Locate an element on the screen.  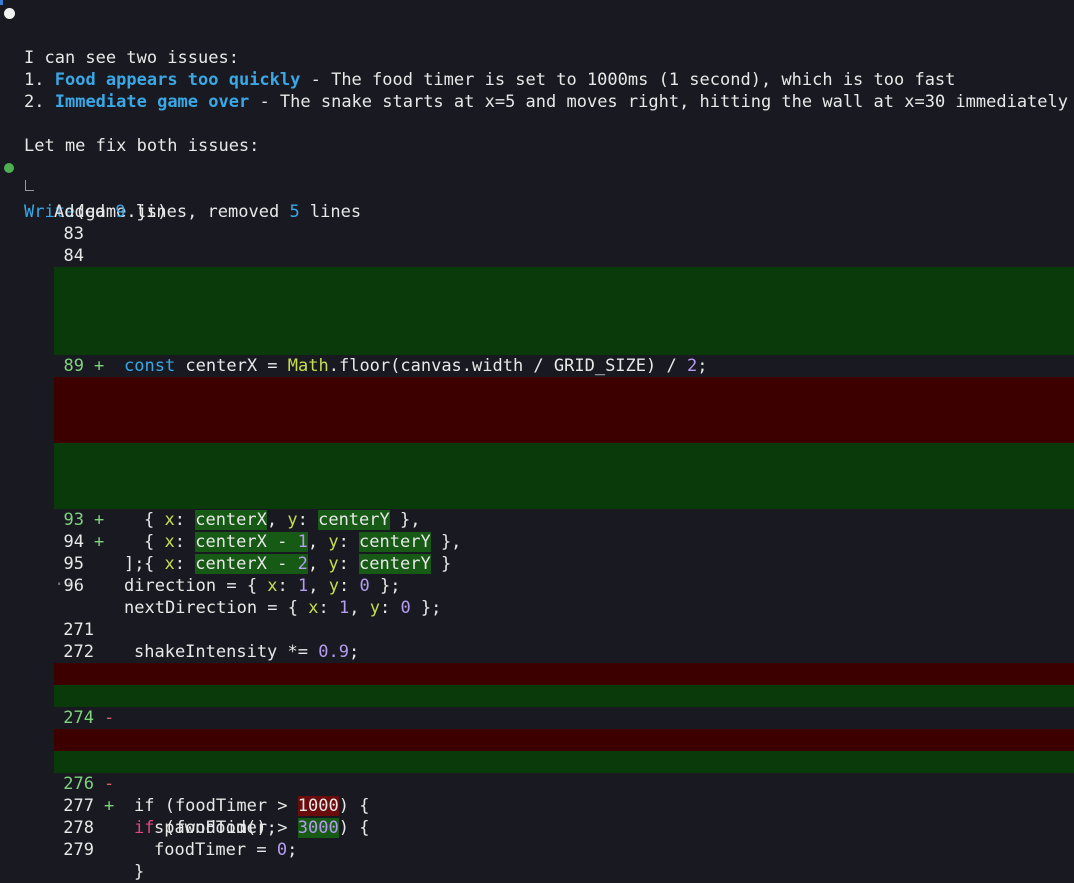
code-line: foodTimer = 0; is located at coordinates (226, 850).